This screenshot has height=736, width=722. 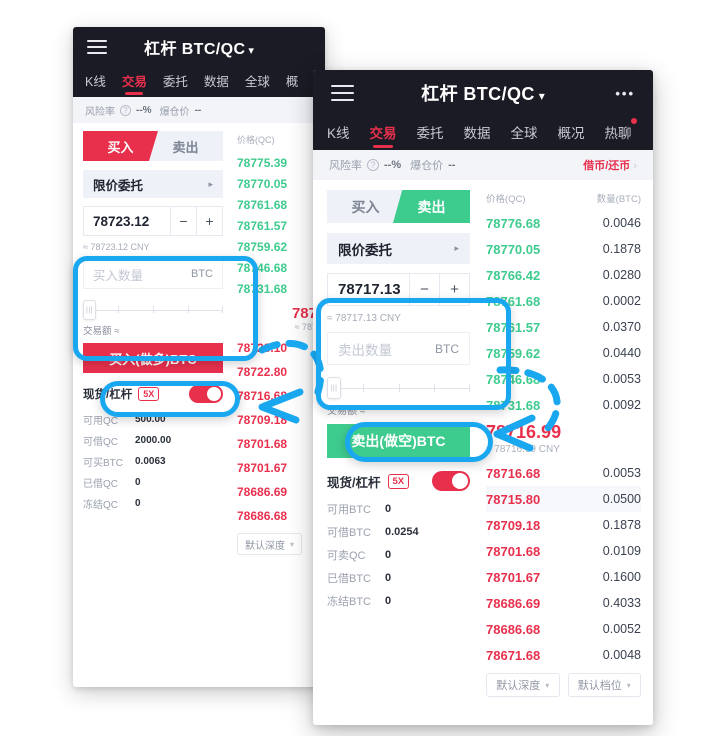 What do you see at coordinates (621, 134) in the screenshot?
I see `tab-chat: 热聊` at bounding box center [621, 134].